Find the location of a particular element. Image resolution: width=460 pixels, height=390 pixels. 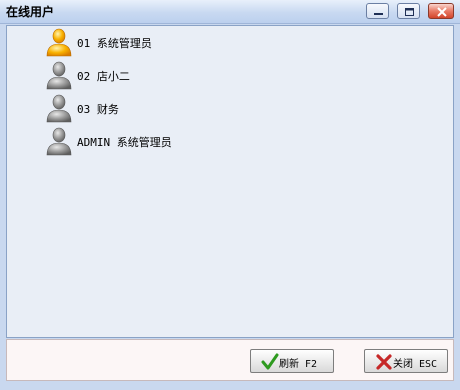

list-item-user-03: 03 财务 is located at coordinates (223, 108).